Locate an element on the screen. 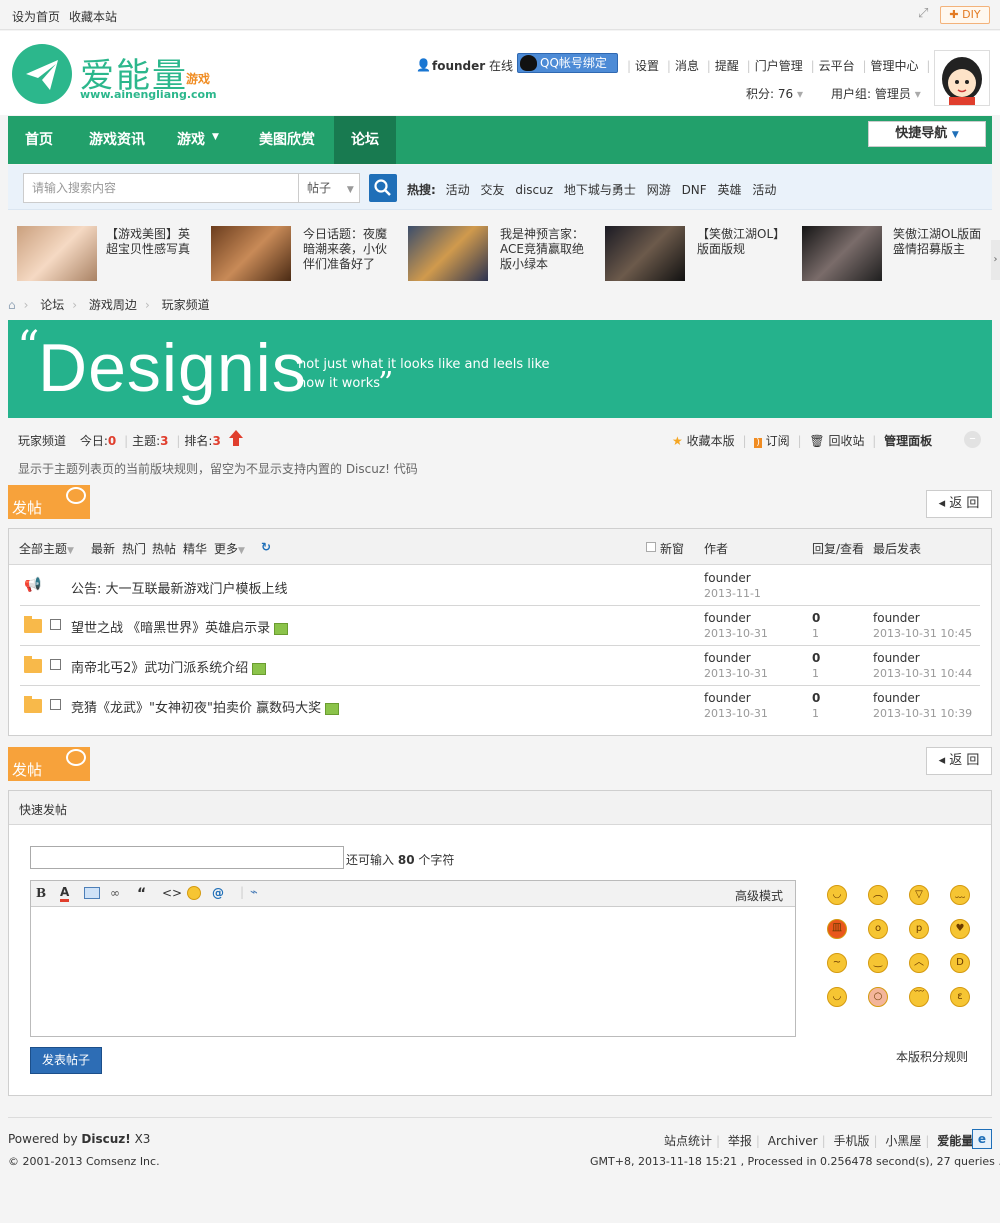 The height and width of the screenshot is (1223, 1000). search-button is located at coordinates (383, 188).